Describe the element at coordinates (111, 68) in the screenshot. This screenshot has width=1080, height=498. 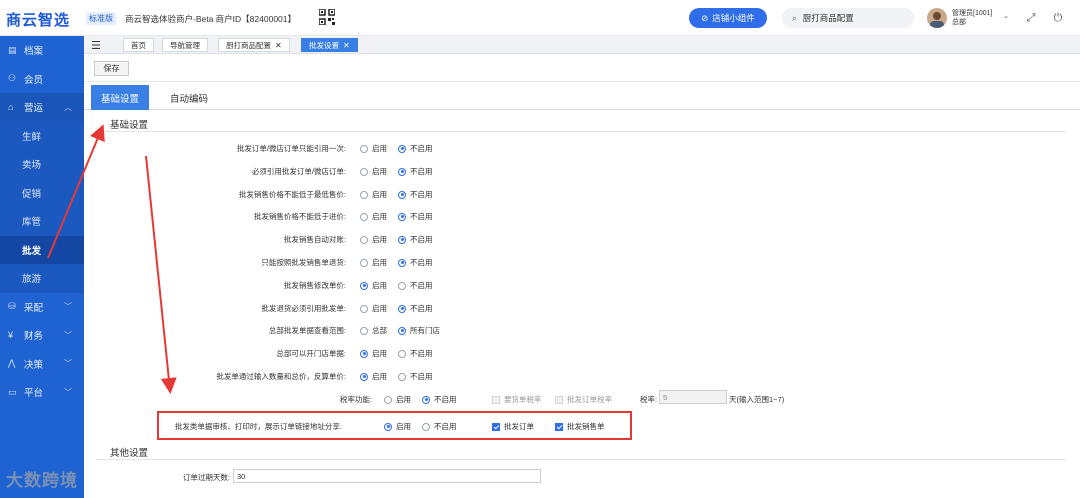
I see `save-button: 保存` at that location.